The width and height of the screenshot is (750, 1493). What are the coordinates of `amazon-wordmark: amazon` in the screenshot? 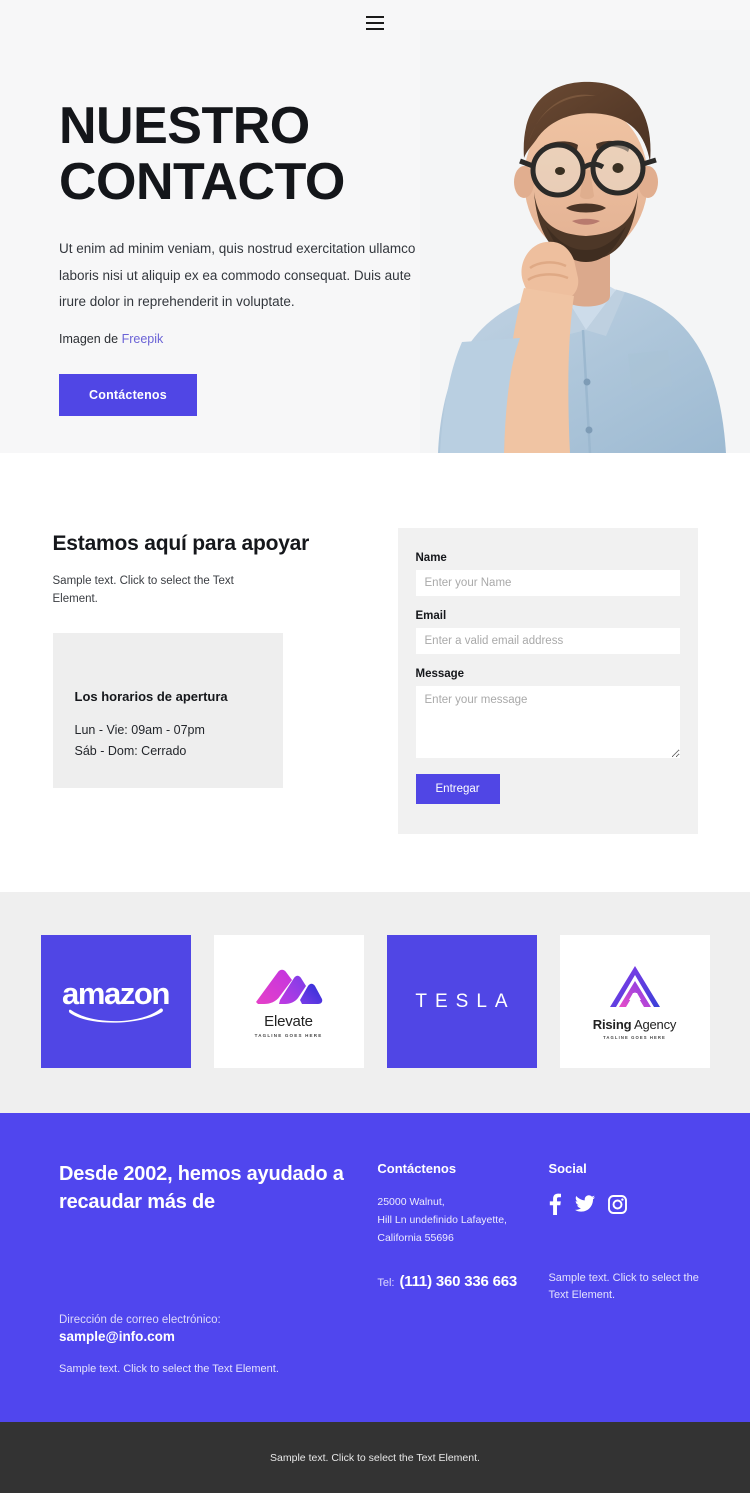 It's located at (115, 993).